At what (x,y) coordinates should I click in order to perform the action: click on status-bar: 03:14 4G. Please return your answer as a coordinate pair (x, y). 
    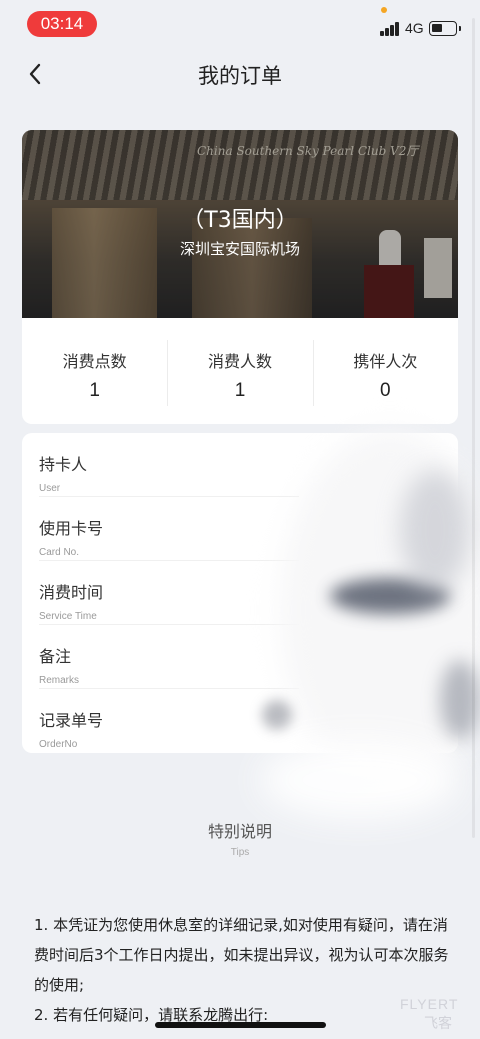
    Looking at the image, I should click on (240, 24).